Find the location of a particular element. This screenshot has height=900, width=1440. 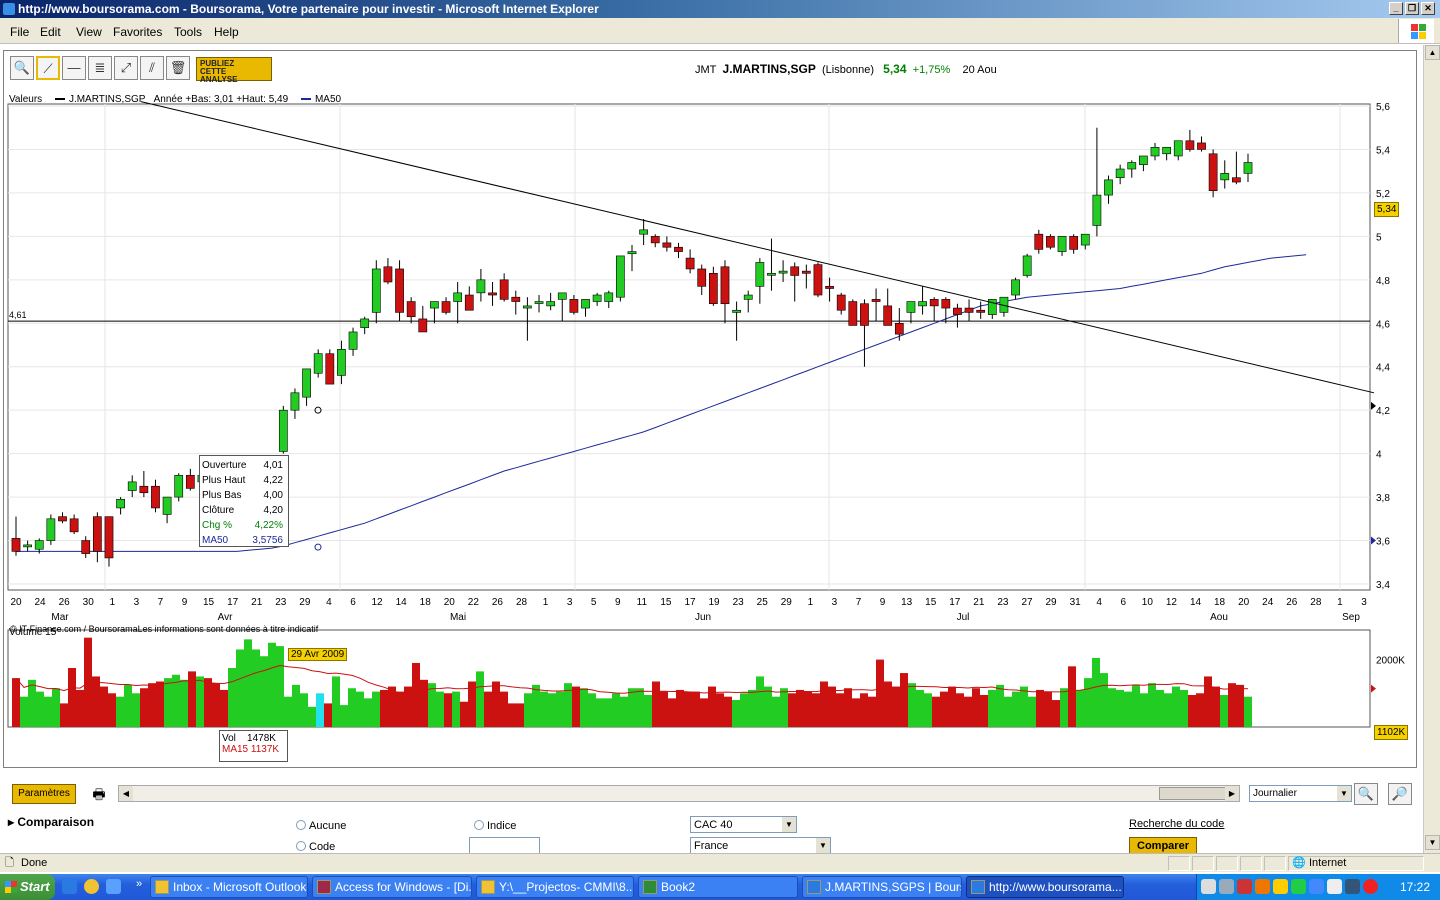

y-tick-label: 4,2 is located at coordinates (1383, 411).